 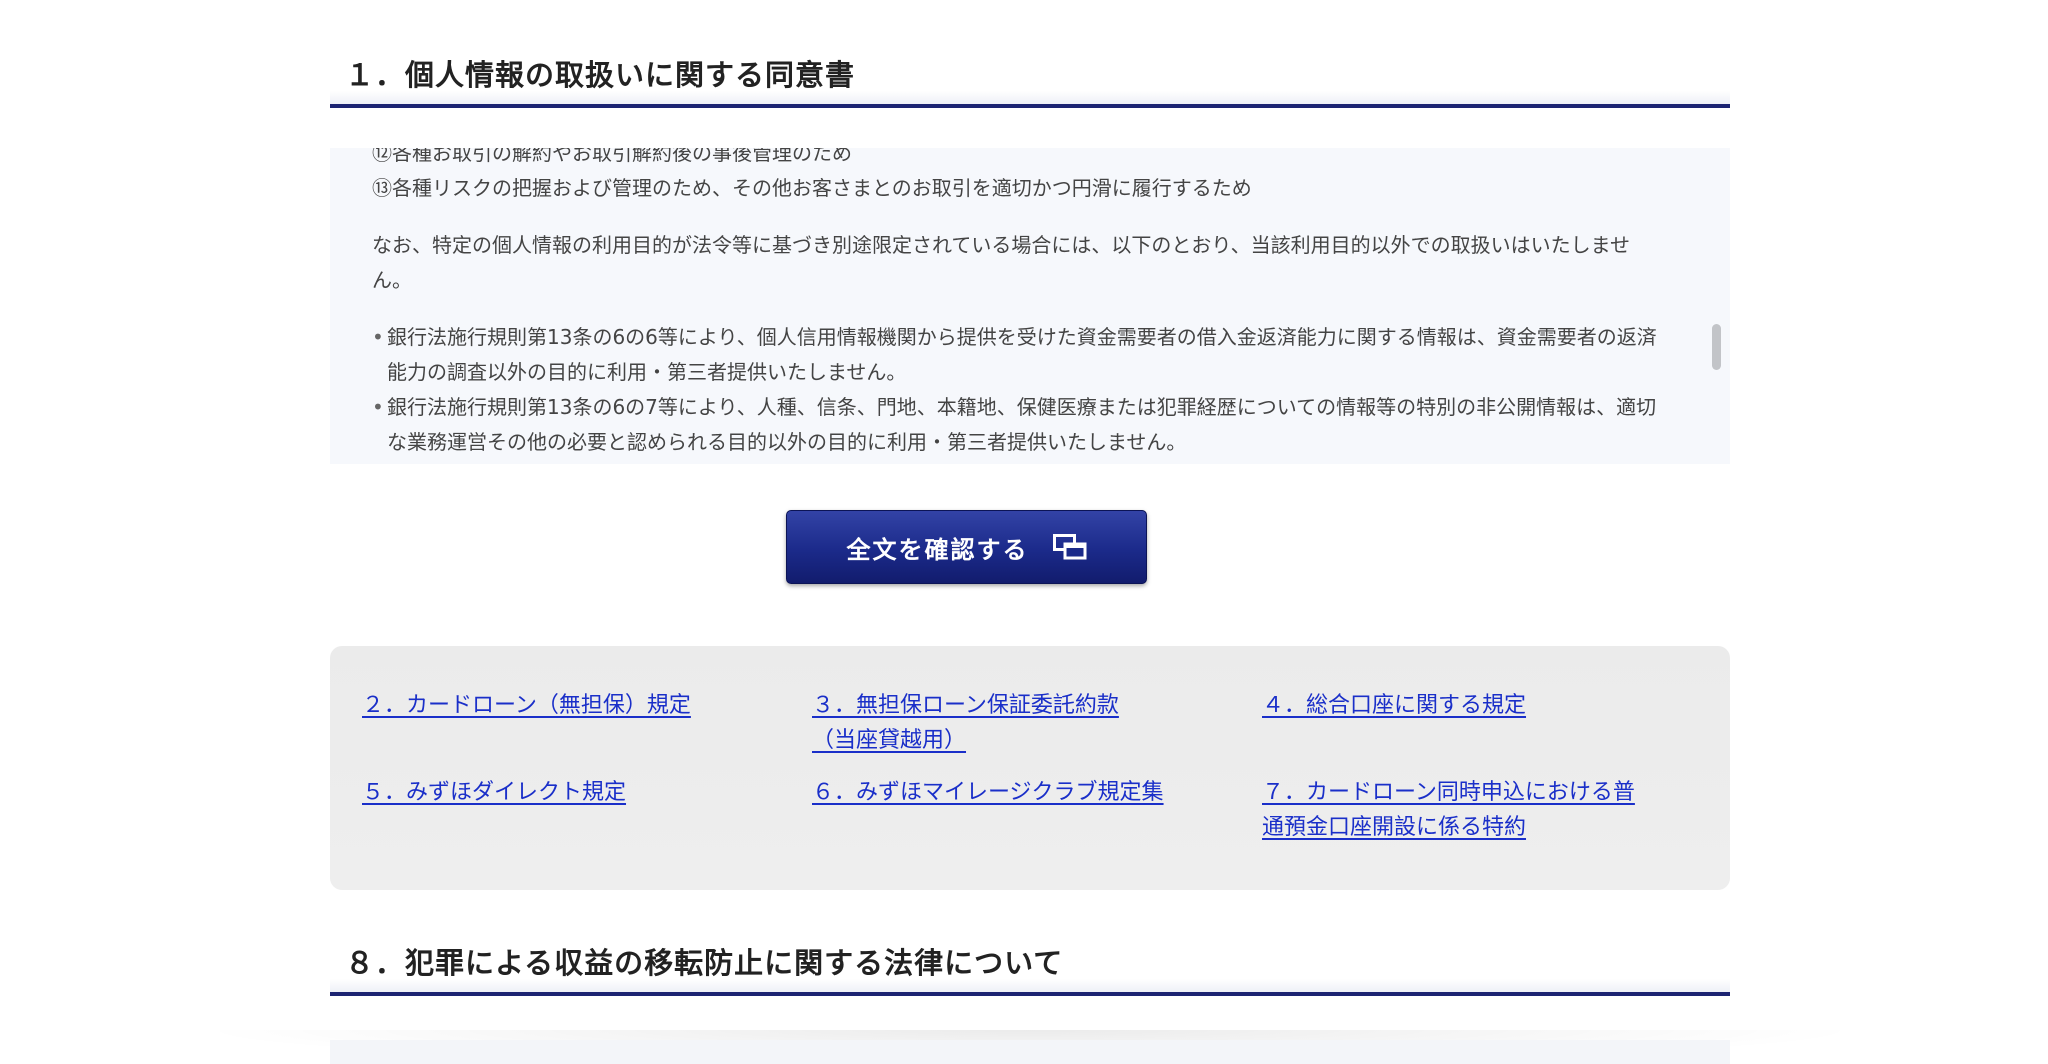 I want to click on confirm-full-text-button: 全文を確認する, so click(x=966, y=547).